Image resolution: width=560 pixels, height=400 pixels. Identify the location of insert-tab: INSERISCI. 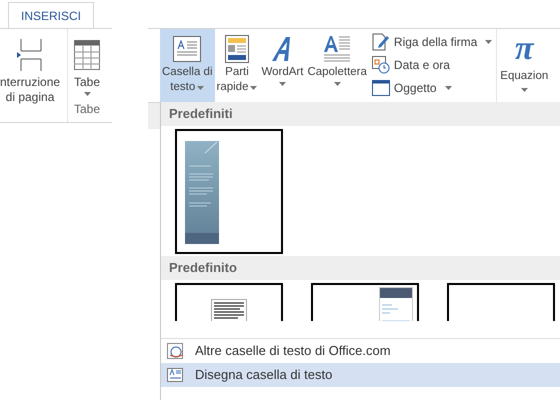
(51, 15).